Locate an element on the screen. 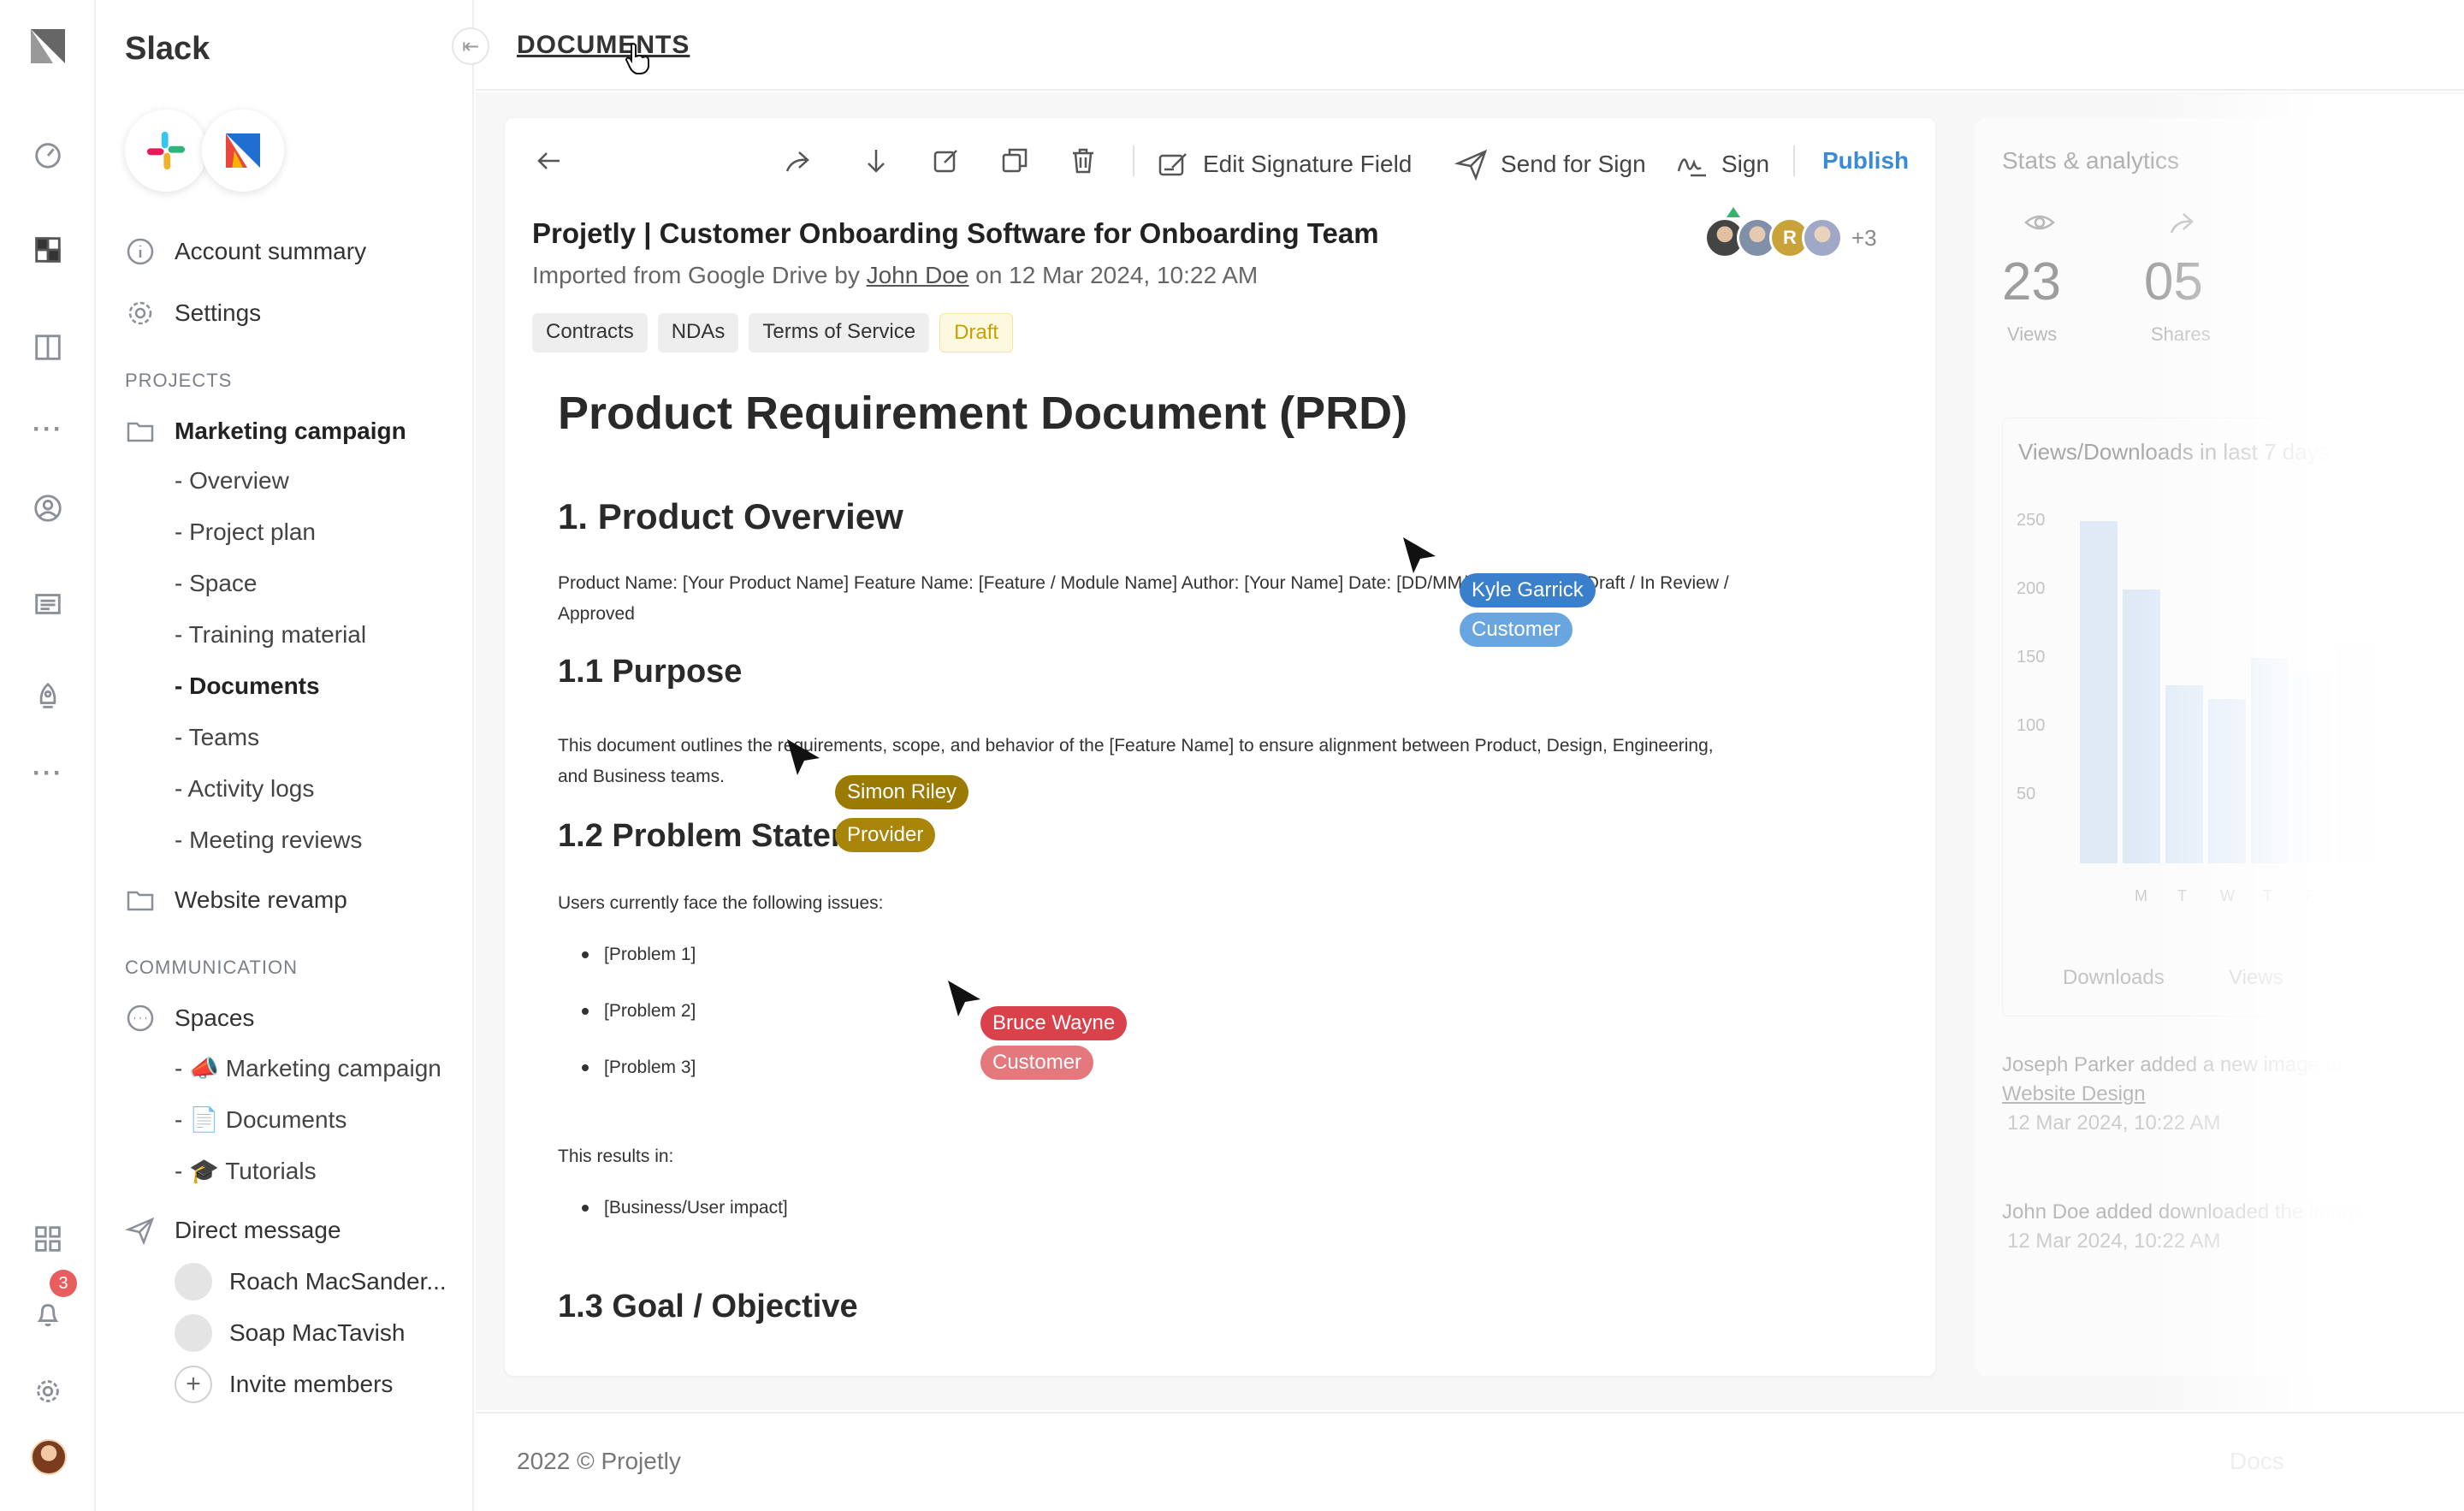  download-arrow-icon is located at coordinates (876, 161).